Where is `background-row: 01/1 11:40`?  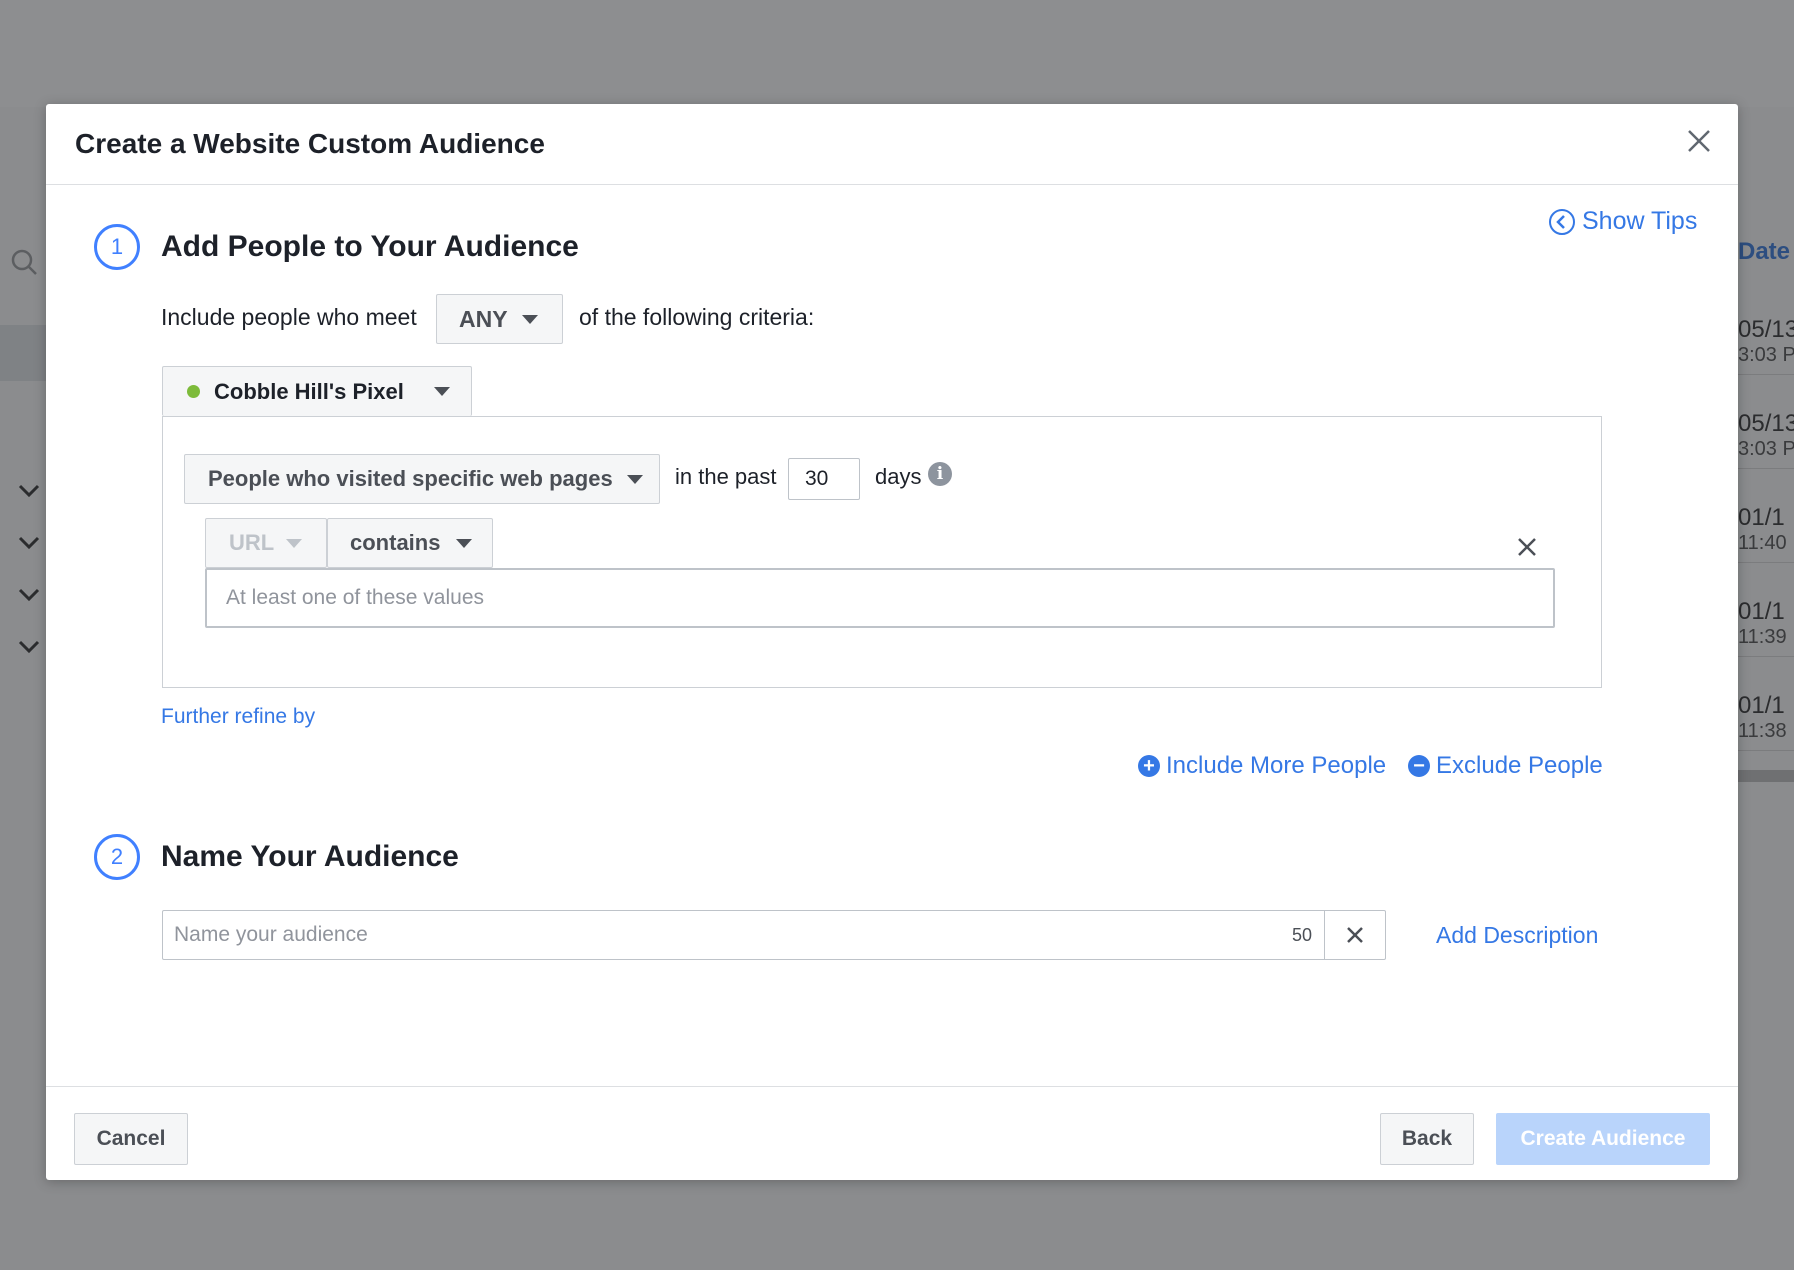 background-row: 01/1 11:40 is located at coordinates (1766, 533).